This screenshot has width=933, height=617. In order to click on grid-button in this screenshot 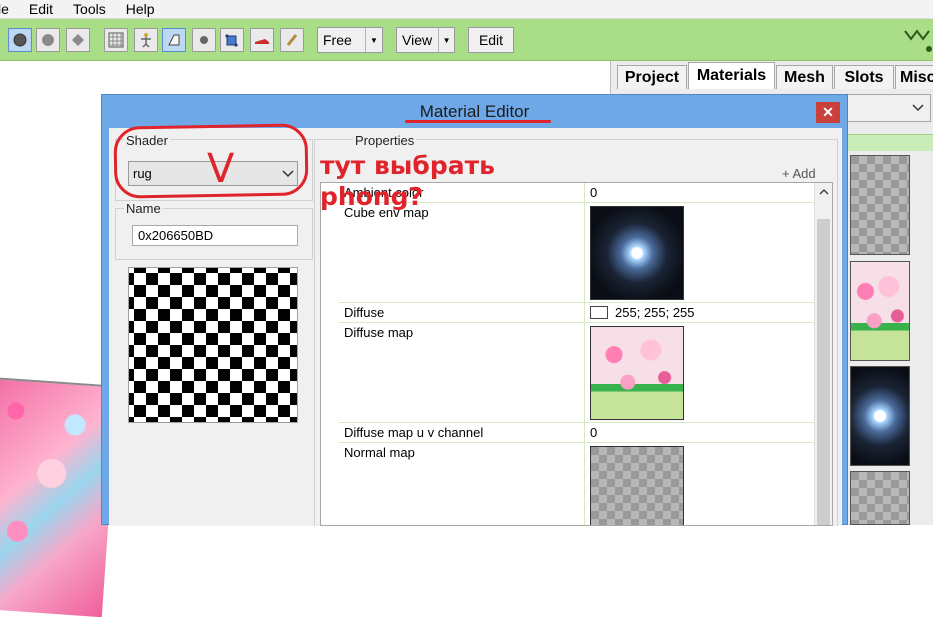, I will do `click(116, 40)`.